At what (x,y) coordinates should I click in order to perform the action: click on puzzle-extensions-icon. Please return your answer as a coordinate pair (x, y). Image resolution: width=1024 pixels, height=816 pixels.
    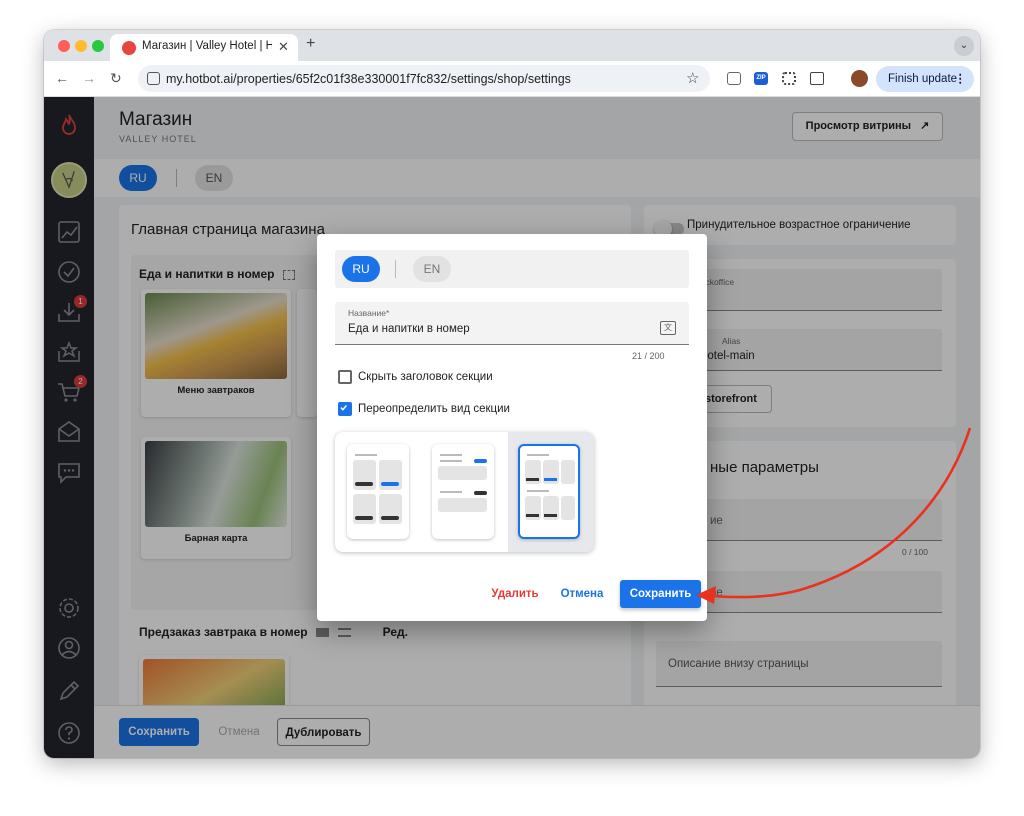
    Looking at the image, I should click on (817, 78).